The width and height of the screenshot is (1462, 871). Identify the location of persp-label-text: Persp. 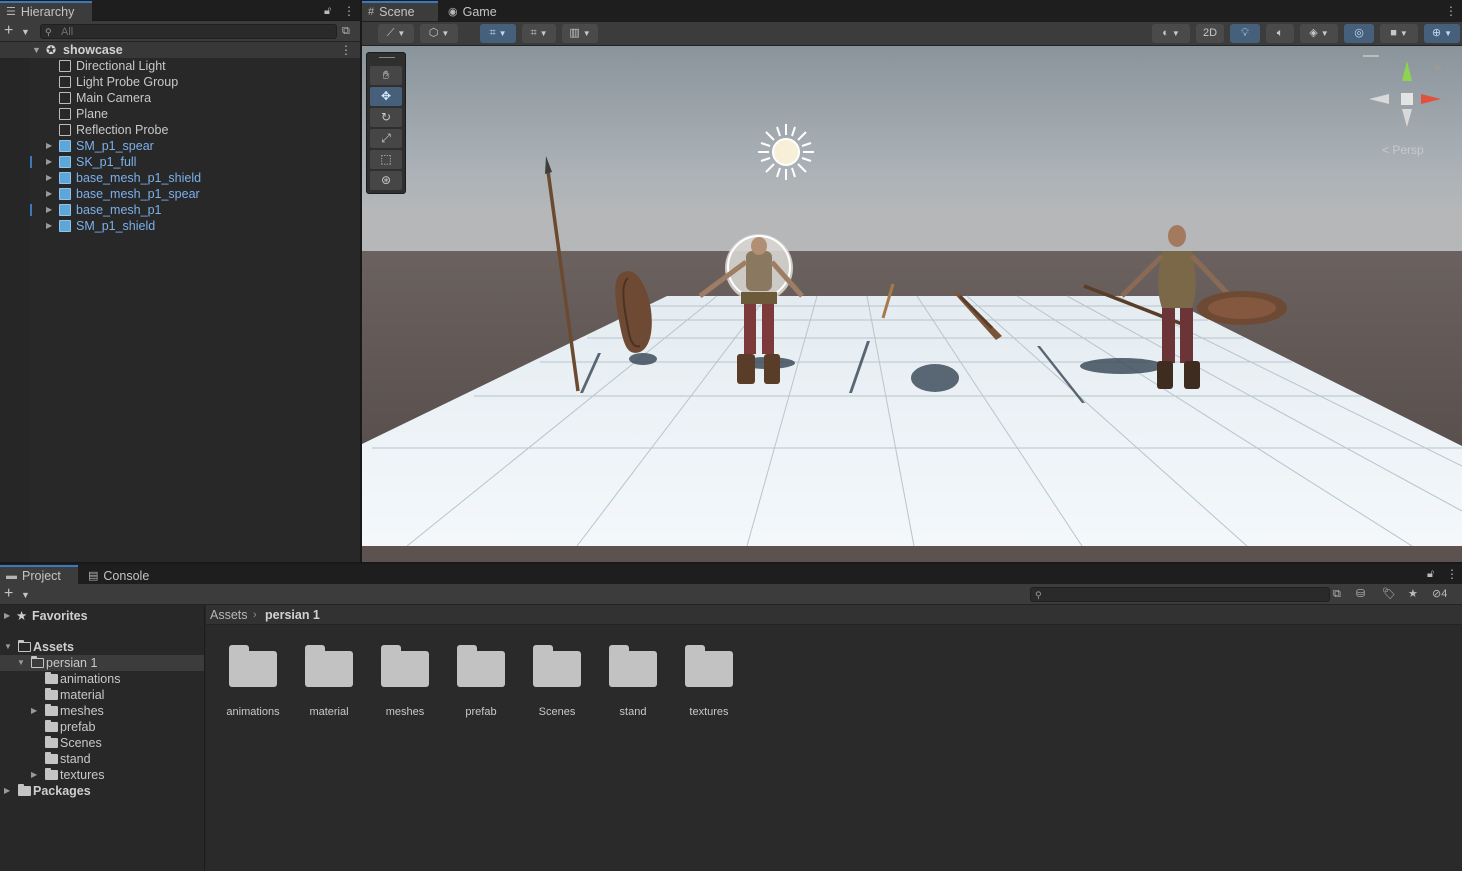
(1408, 150).